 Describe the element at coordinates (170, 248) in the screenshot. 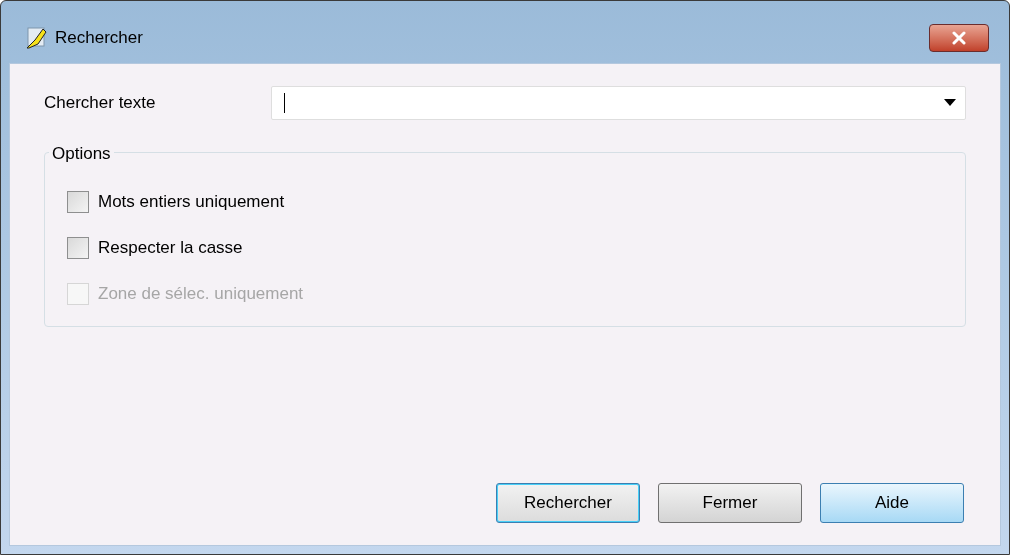

I see `checkbox-label: Respecter la casse` at that location.